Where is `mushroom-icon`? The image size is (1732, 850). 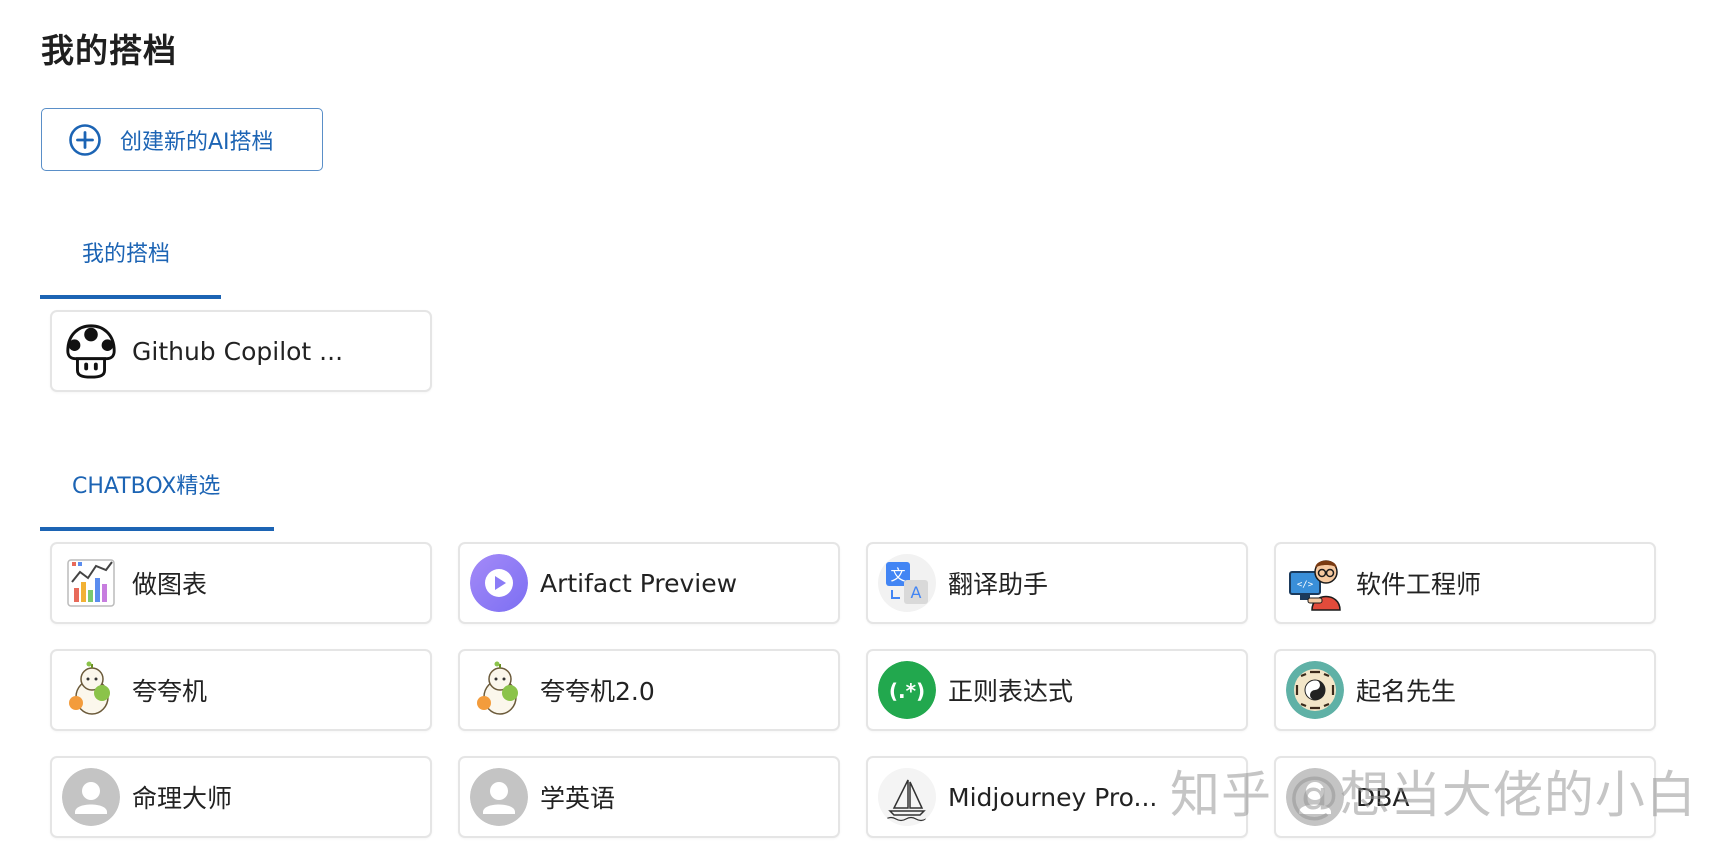
mushroom-icon is located at coordinates (91, 351).